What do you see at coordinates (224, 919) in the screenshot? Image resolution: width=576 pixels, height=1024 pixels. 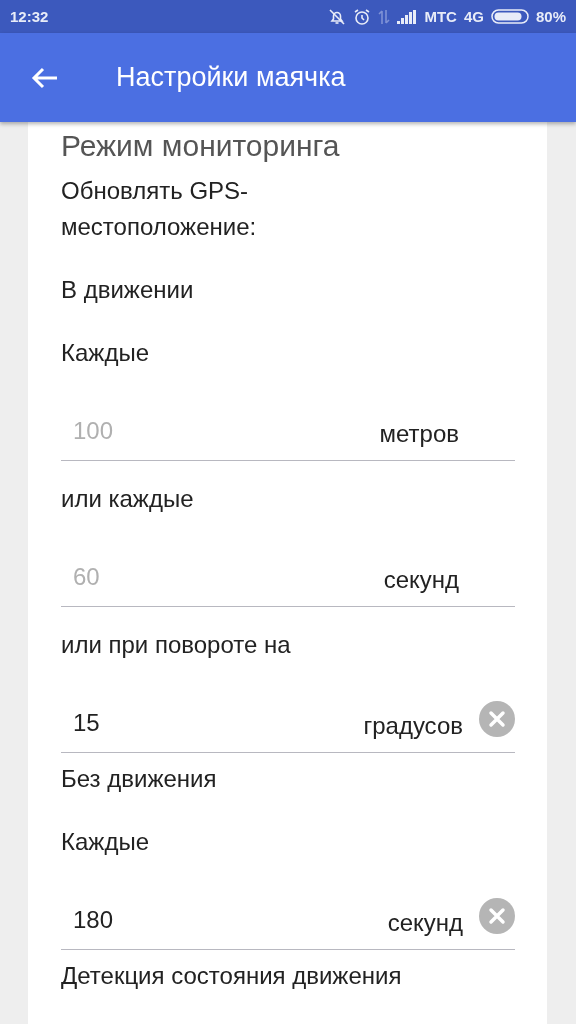 I see `number-input: 180` at bounding box center [224, 919].